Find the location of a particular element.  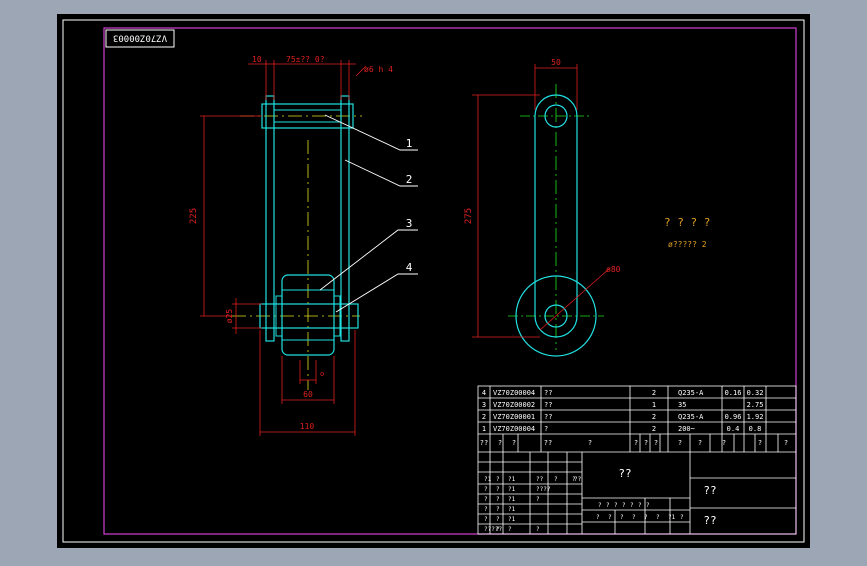

bom-cell-w2: 0.8 is located at coordinates (755, 429).